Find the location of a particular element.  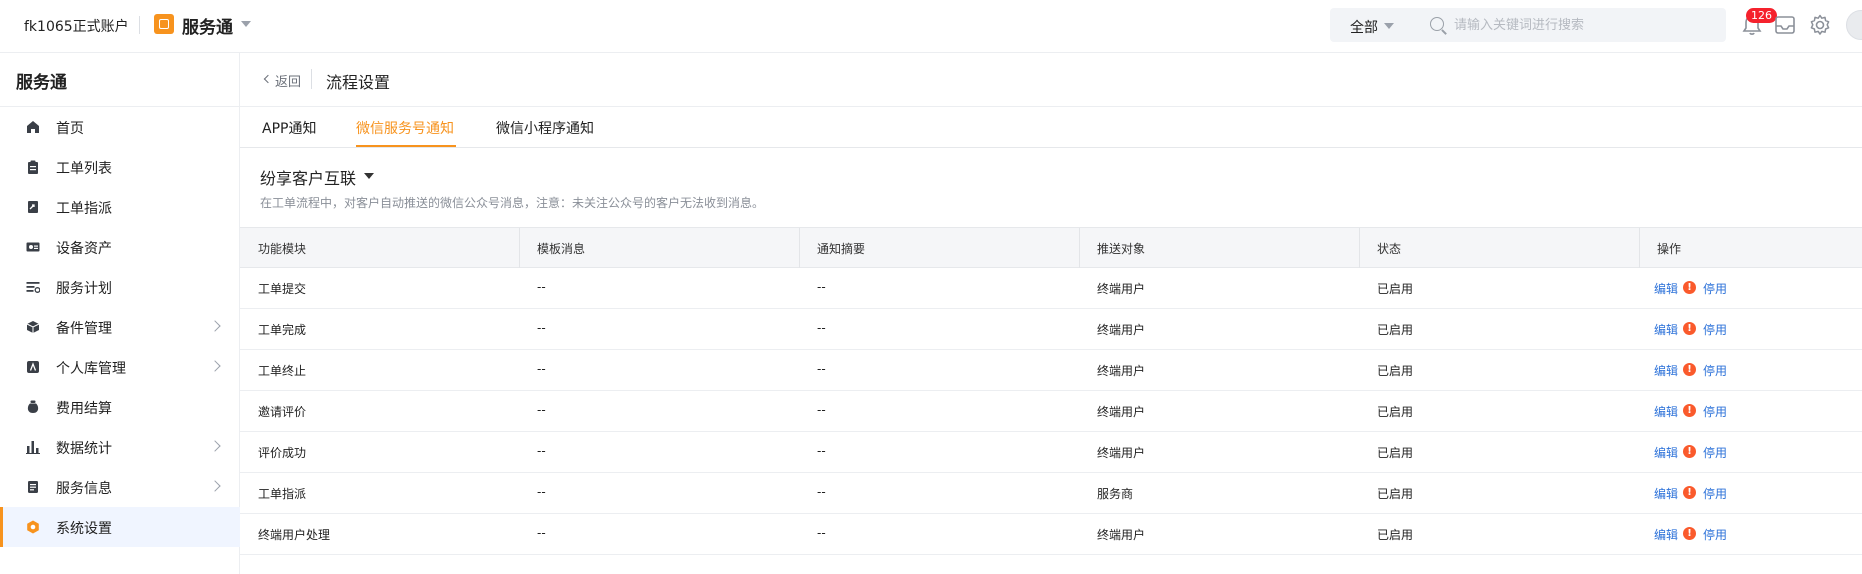

sidebar-item-spare-parts: 备件管理 is located at coordinates (120, 327).